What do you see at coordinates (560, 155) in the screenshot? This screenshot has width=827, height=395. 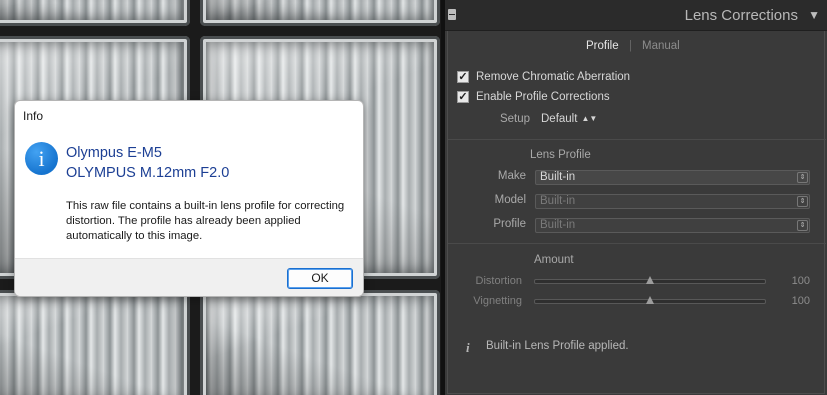 I see `lens-profile-title: Lens Profile` at bounding box center [560, 155].